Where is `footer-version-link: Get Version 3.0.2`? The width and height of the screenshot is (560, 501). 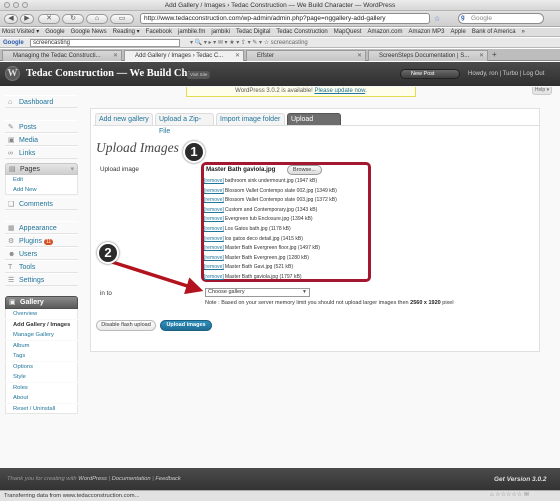
footer-version-link: Get Version 3.0.2 is located at coordinates (520, 479).